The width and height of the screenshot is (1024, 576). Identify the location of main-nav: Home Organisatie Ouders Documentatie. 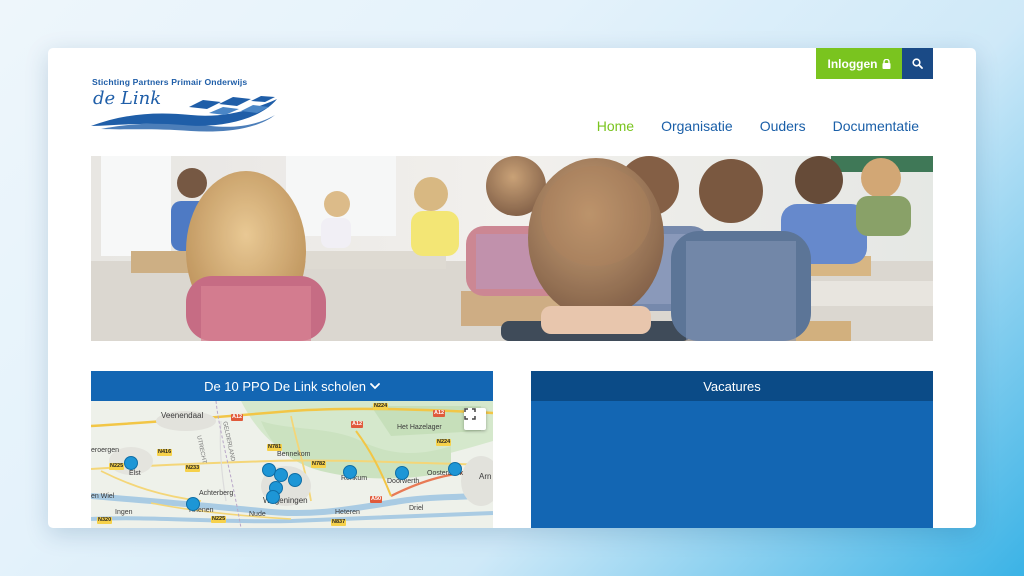
(744, 126).